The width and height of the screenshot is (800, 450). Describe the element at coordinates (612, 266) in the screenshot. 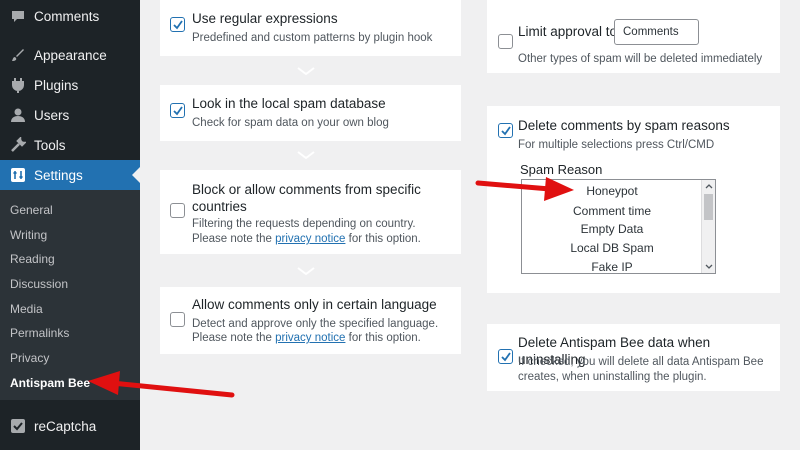

I see `reason-option-fake-ip: Fake IP` at that location.